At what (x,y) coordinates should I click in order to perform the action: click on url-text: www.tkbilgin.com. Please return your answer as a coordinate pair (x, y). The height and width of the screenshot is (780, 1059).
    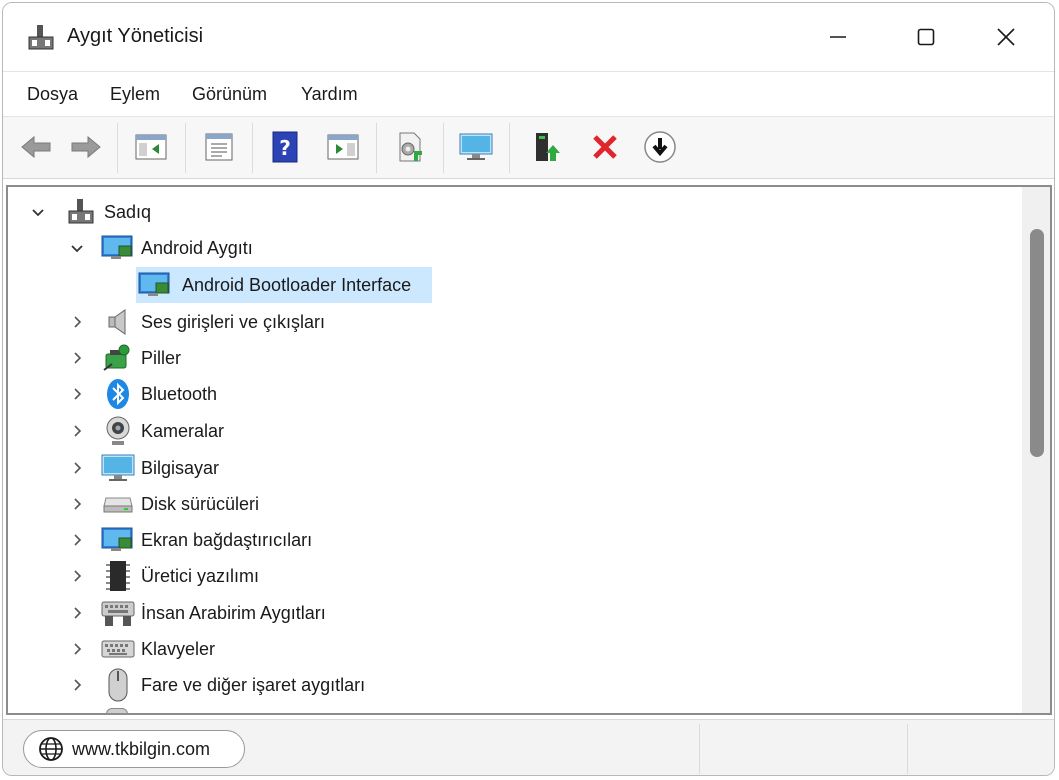
    Looking at the image, I should click on (141, 748).